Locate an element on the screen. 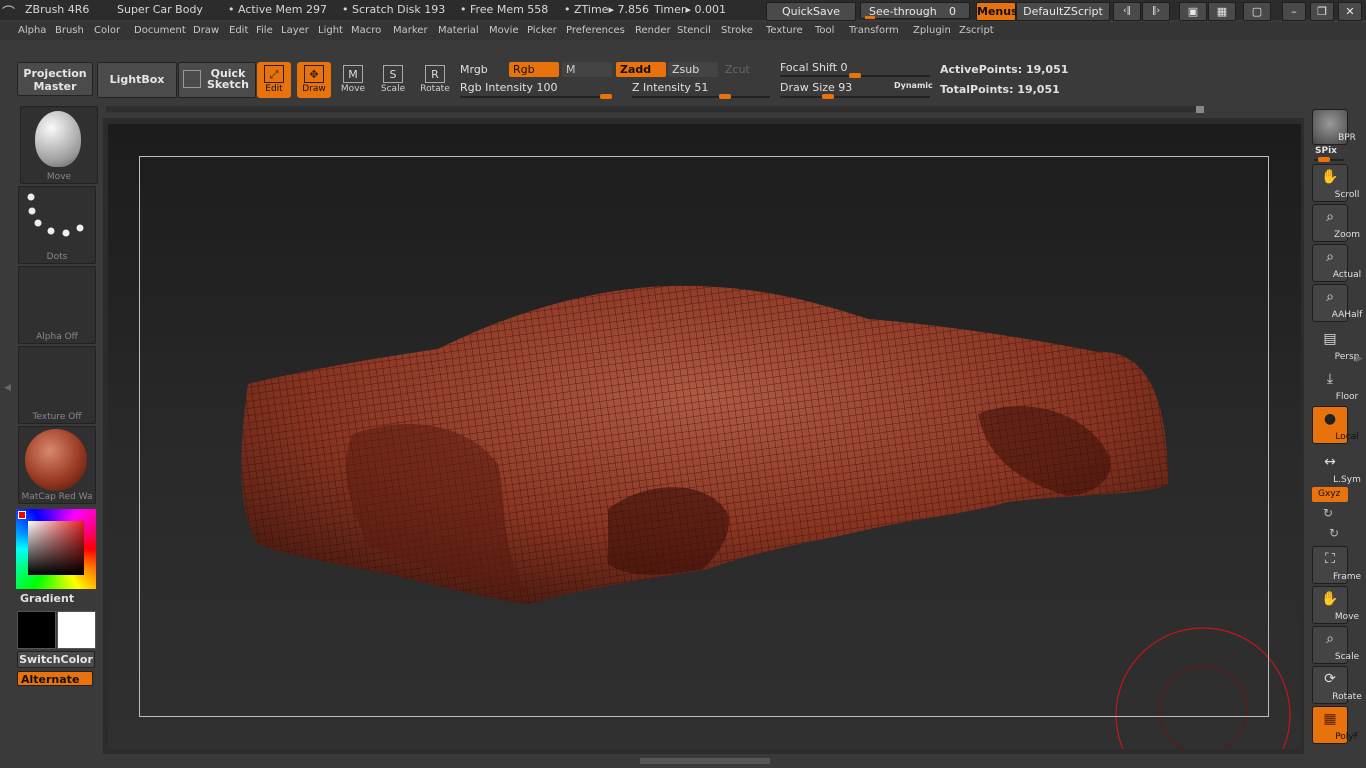 The image size is (1366, 768). menu-layer: Layer is located at coordinates (295, 30).